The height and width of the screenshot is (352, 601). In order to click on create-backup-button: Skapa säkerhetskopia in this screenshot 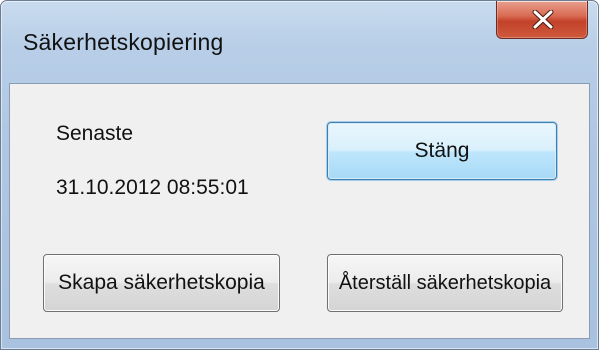, I will do `click(161, 283)`.